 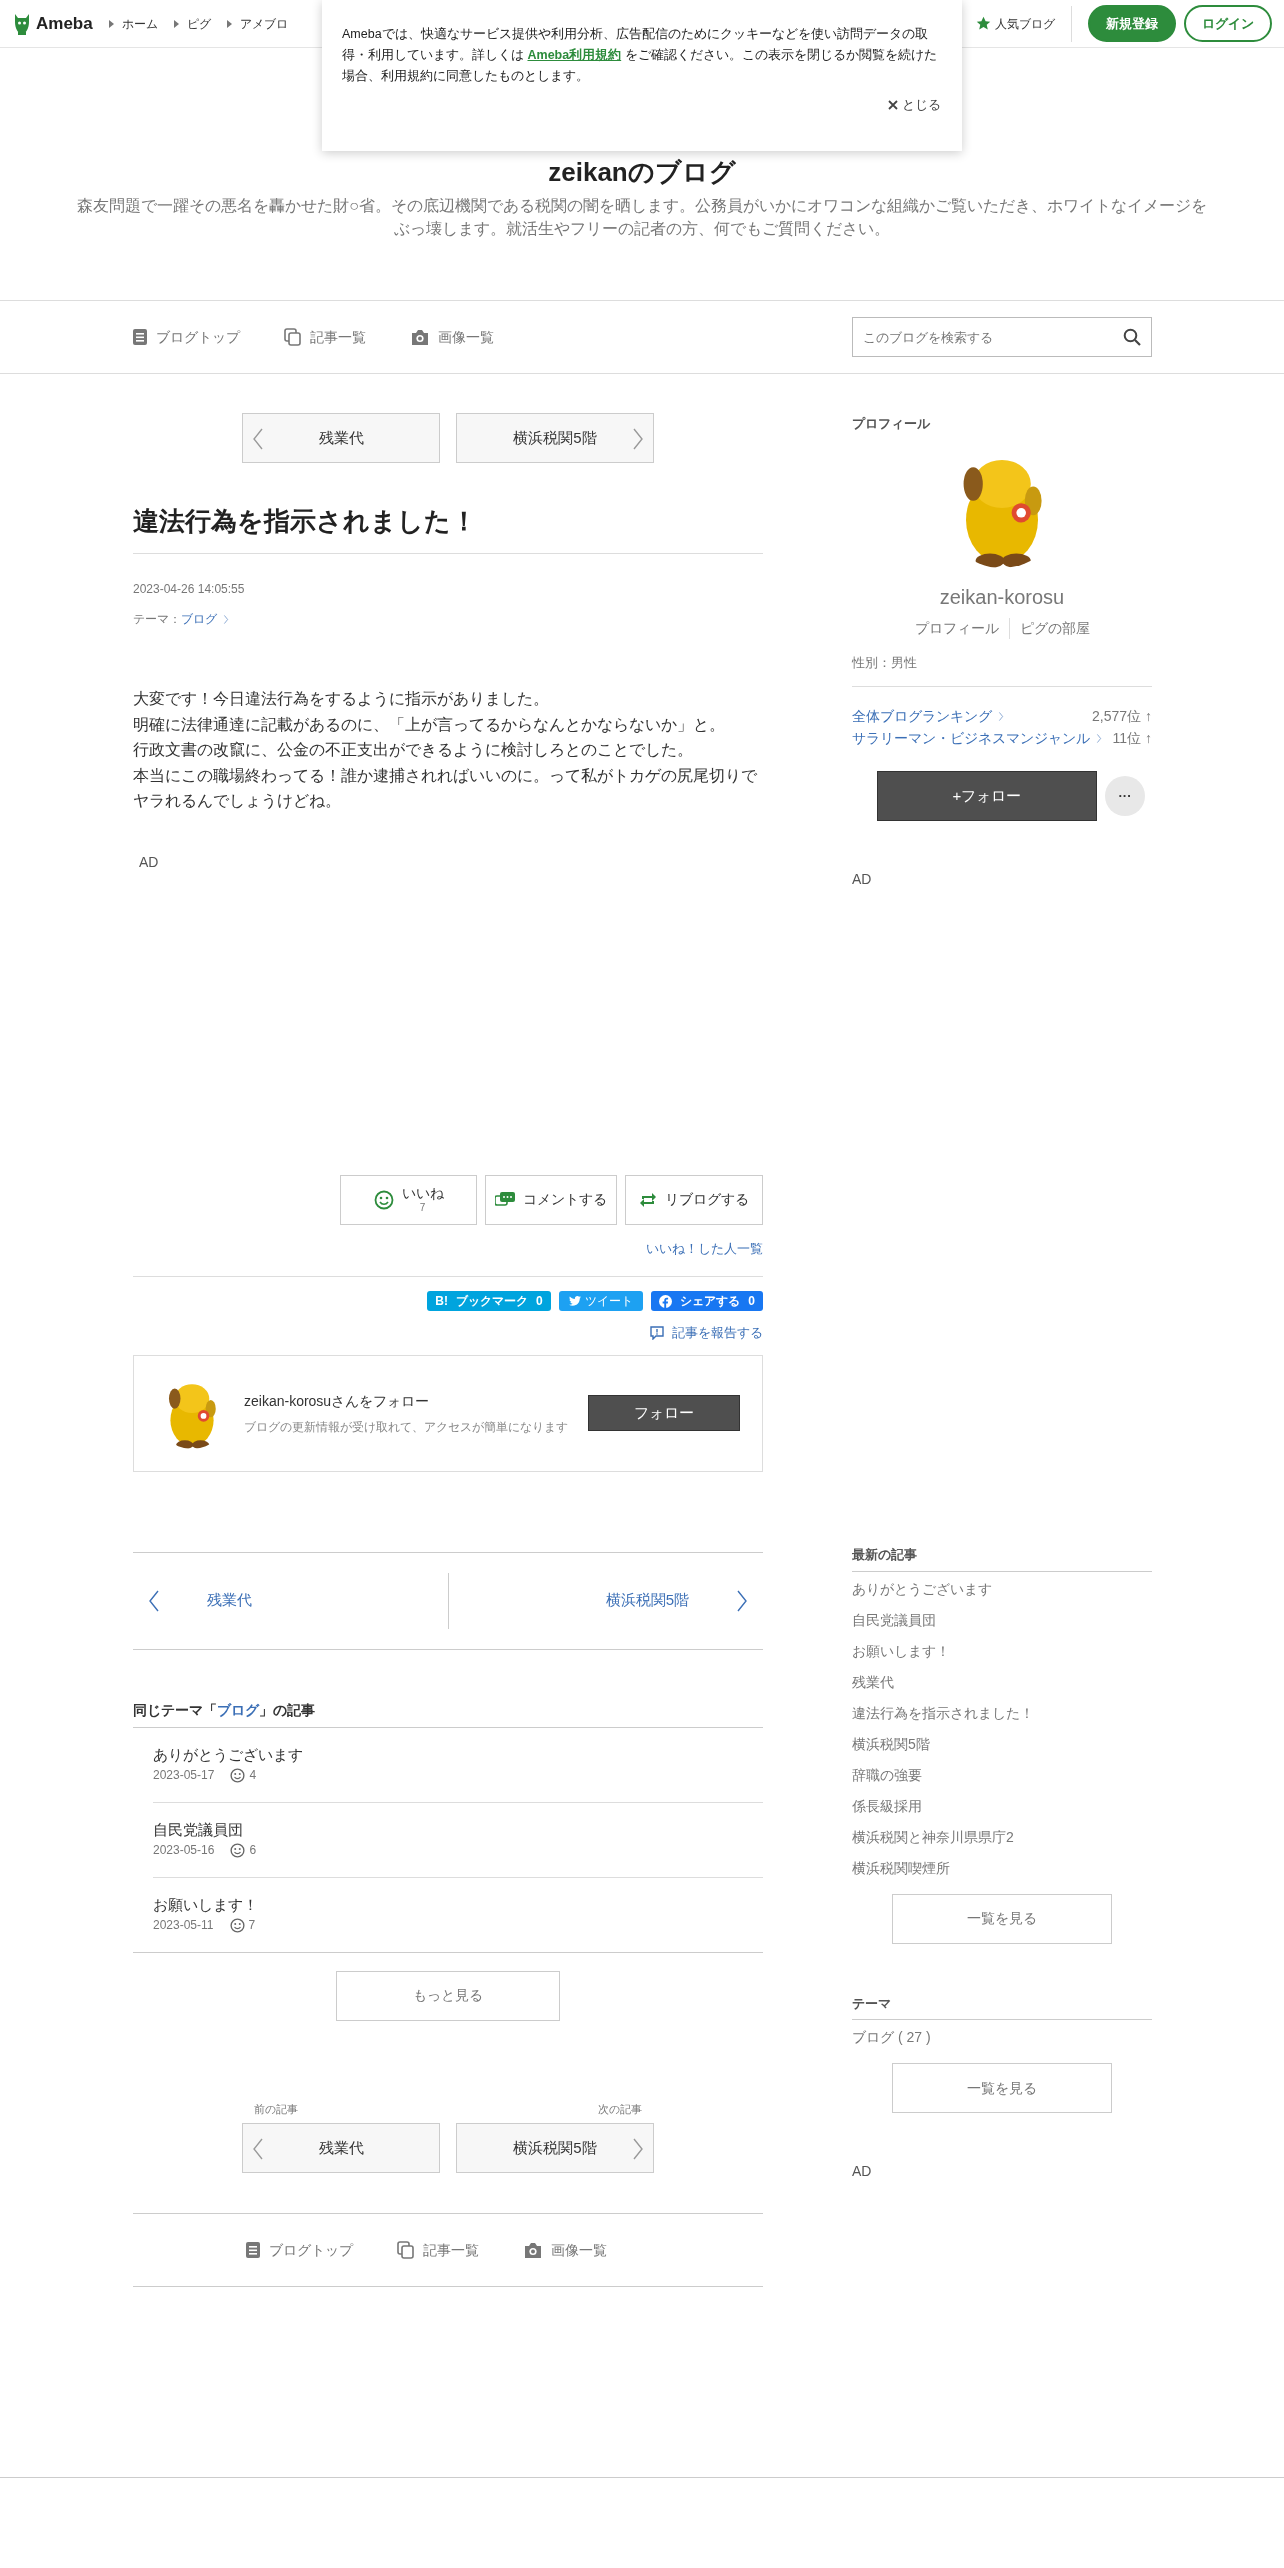 I want to click on profile-heading: プロフィール, so click(x=891, y=424).